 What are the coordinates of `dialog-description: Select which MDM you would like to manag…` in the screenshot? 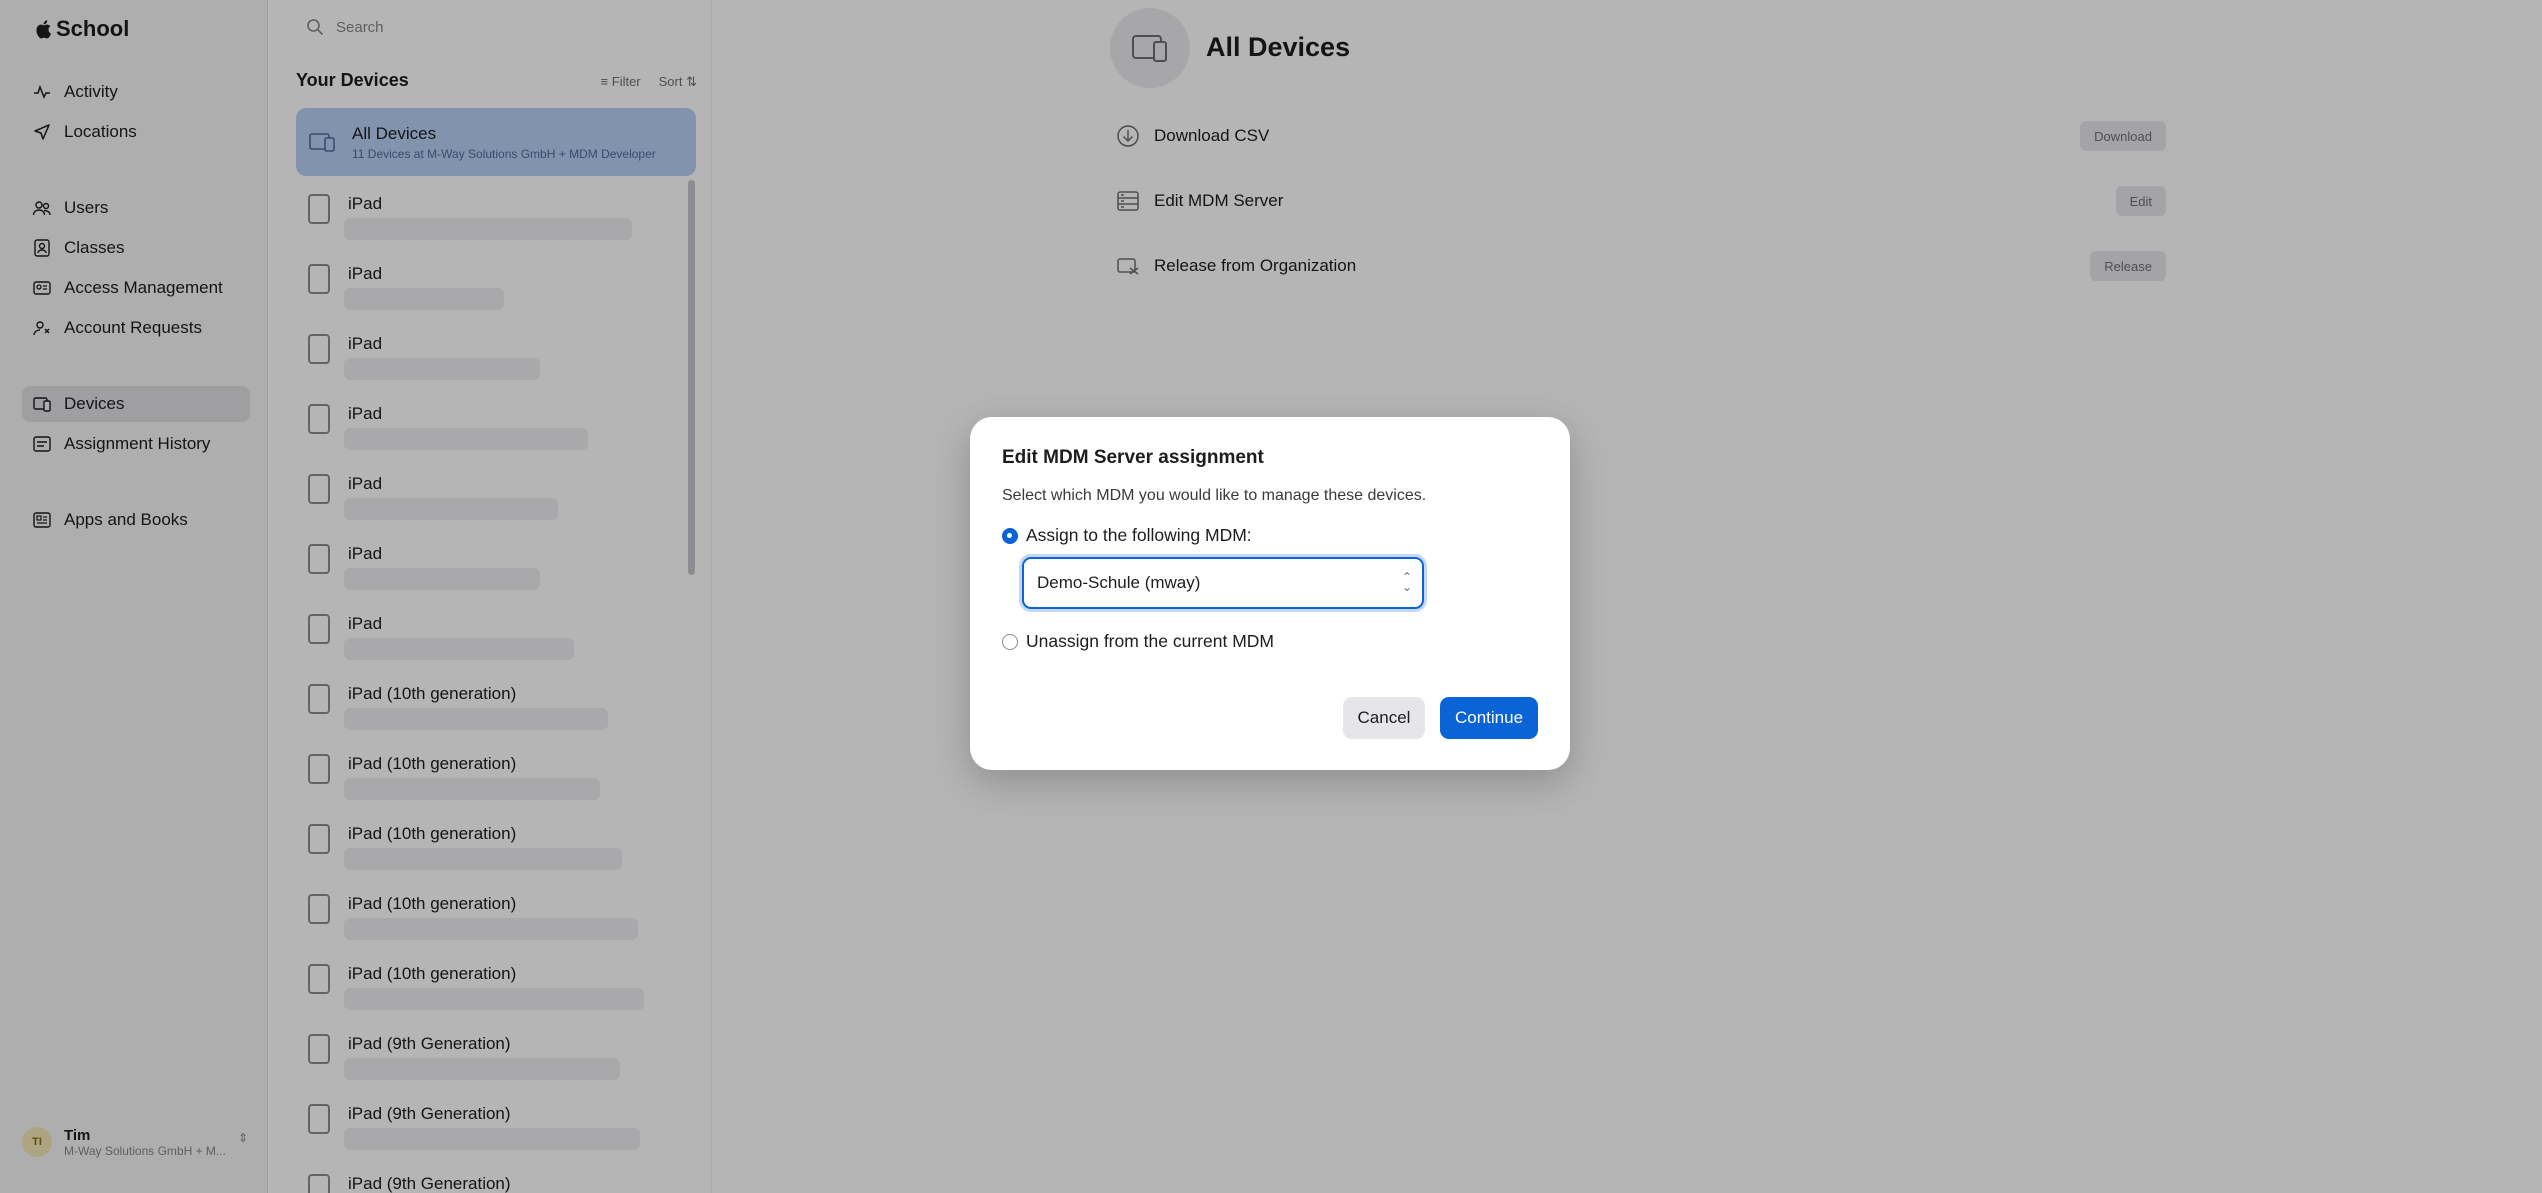 It's located at (1214, 495).